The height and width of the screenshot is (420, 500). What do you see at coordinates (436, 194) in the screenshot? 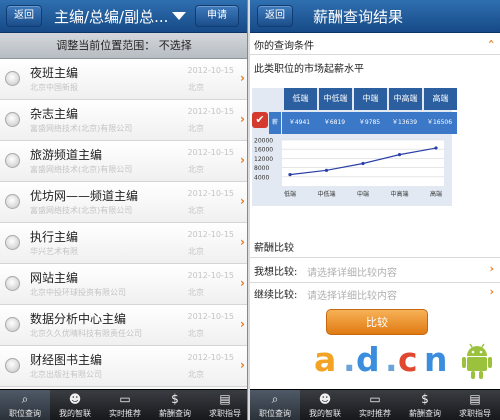
I see `x-tick-label: 高端` at bounding box center [436, 194].